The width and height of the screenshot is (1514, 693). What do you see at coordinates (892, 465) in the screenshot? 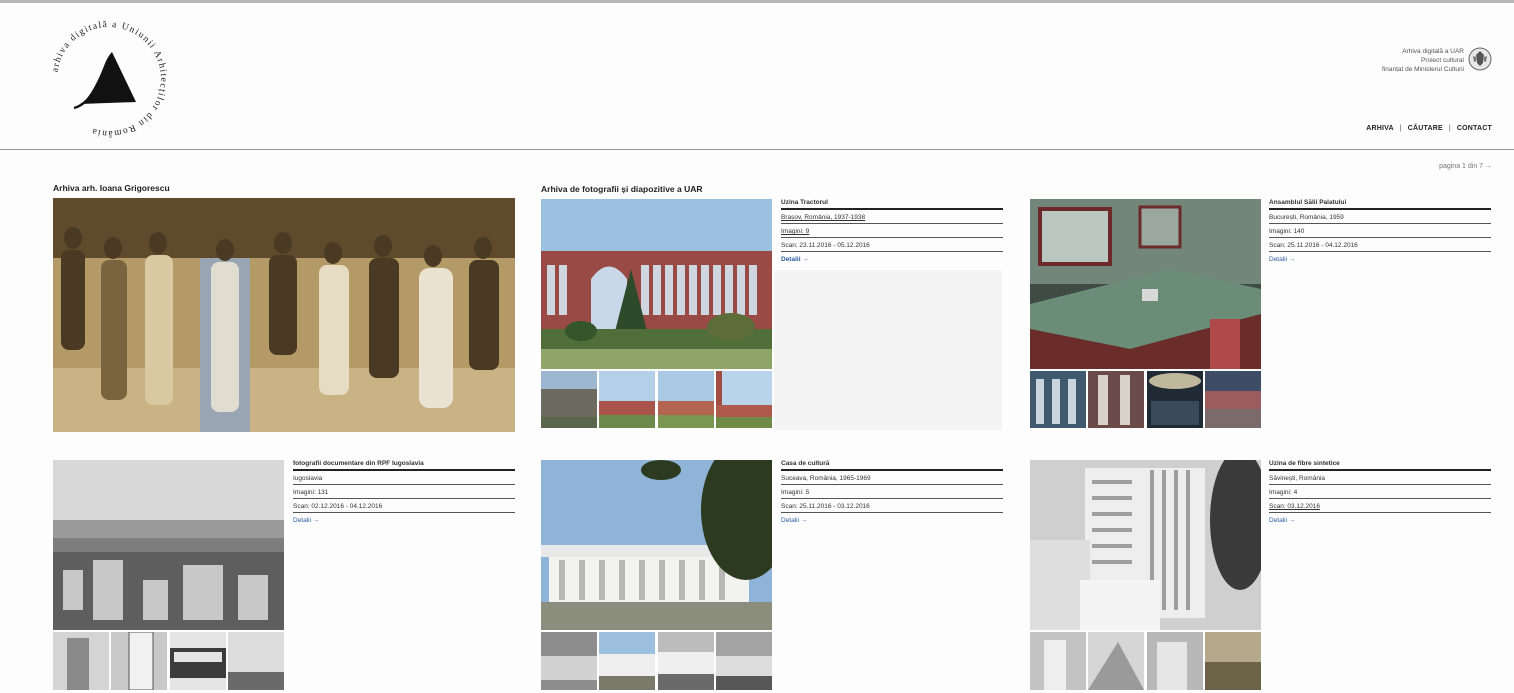
I see `card-title: Casa de cultură` at bounding box center [892, 465].